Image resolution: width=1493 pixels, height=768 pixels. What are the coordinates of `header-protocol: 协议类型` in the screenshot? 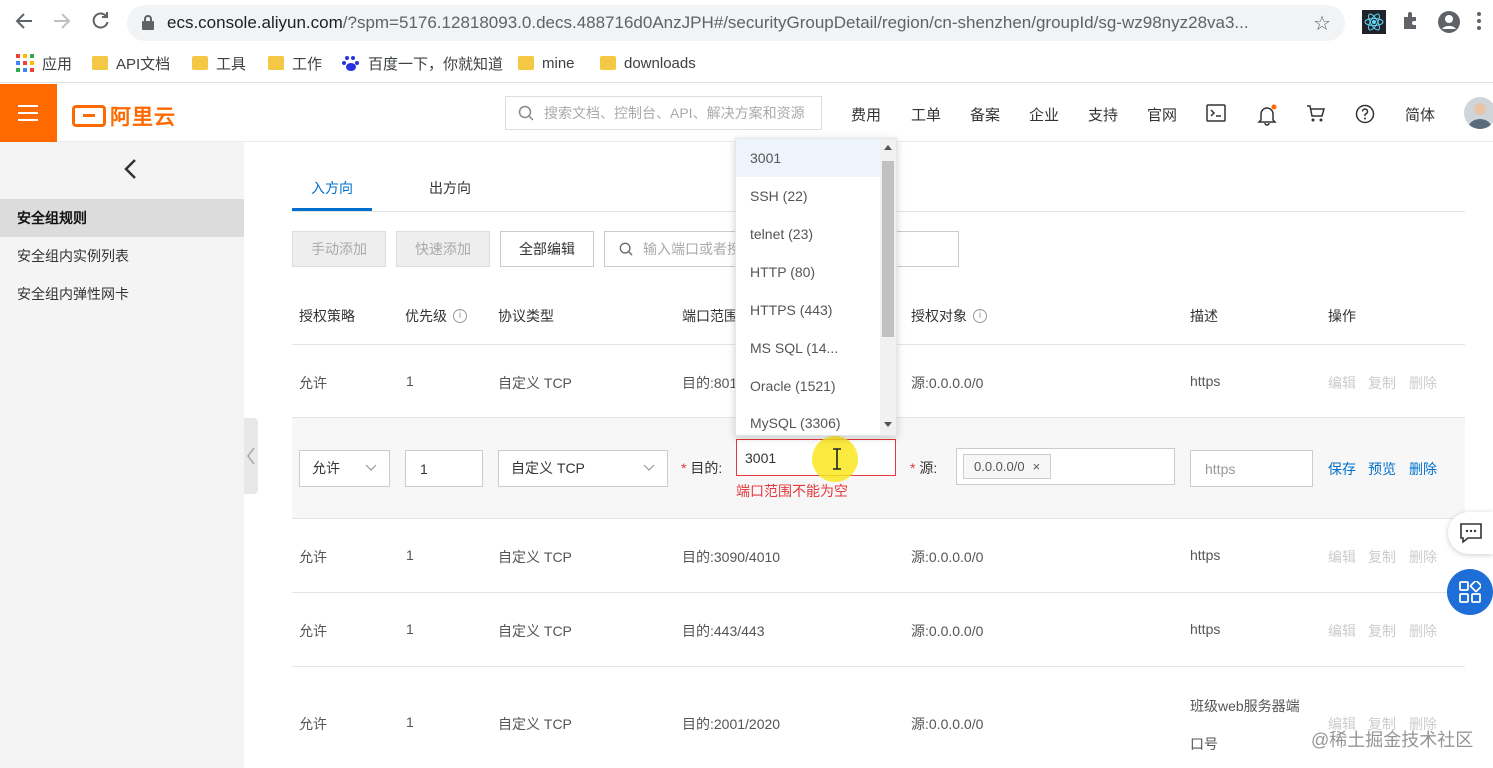 It's located at (526, 316).